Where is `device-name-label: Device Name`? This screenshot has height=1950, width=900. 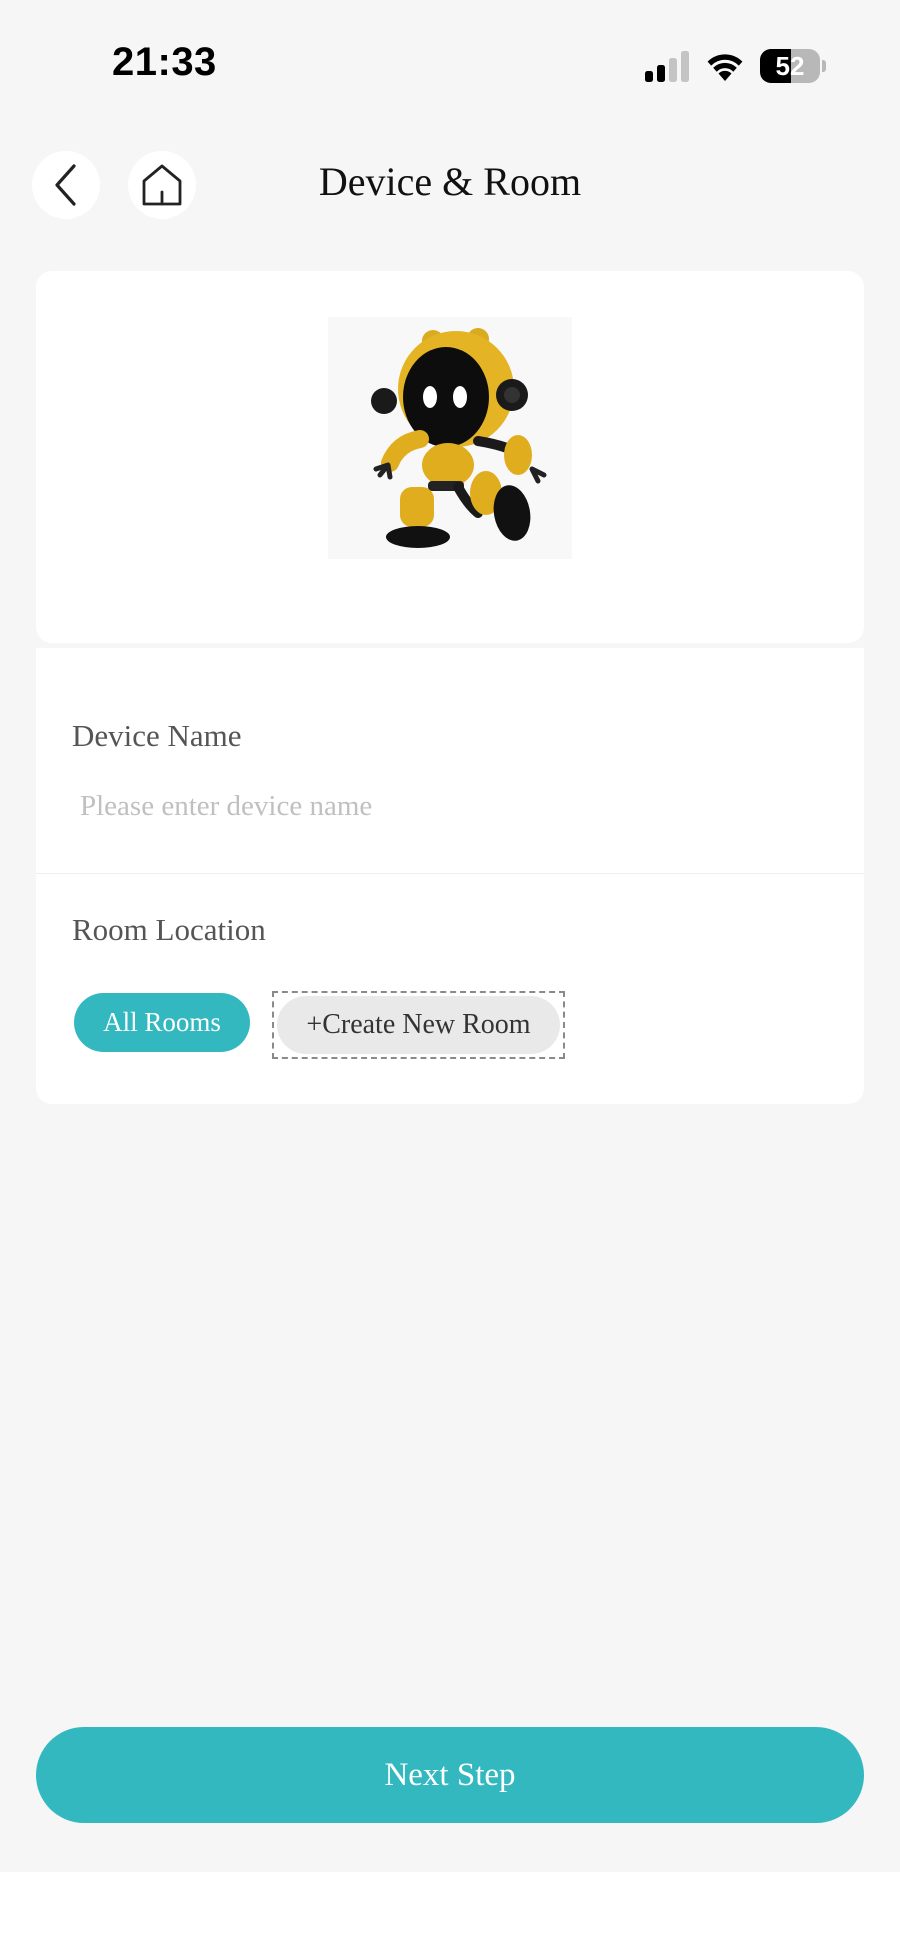
device-name-label: Device Name is located at coordinates (157, 735).